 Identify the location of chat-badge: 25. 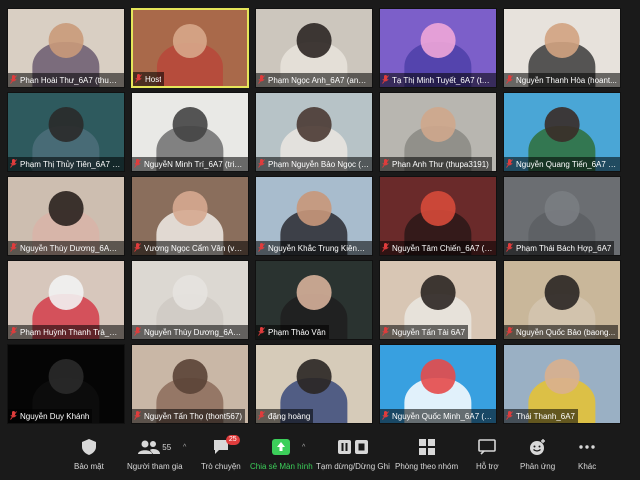
(232, 440).